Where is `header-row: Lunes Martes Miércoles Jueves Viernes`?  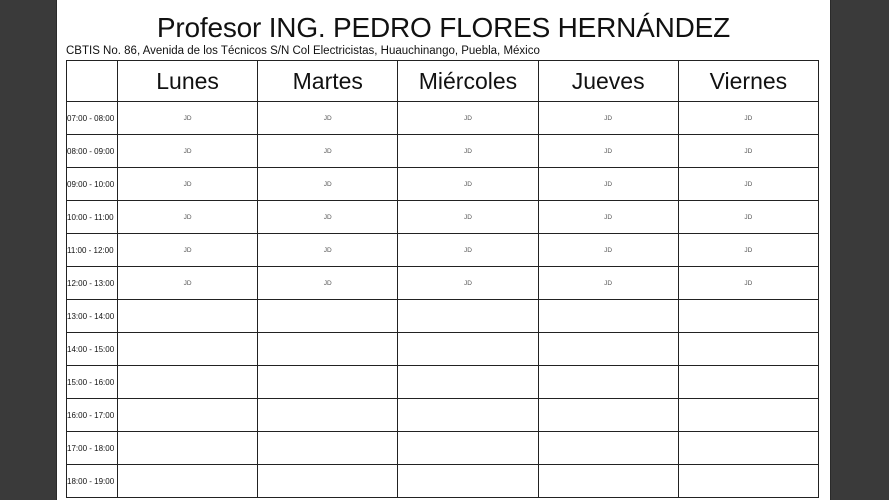 header-row: Lunes Martes Miércoles Jueves Viernes is located at coordinates (443, 81).